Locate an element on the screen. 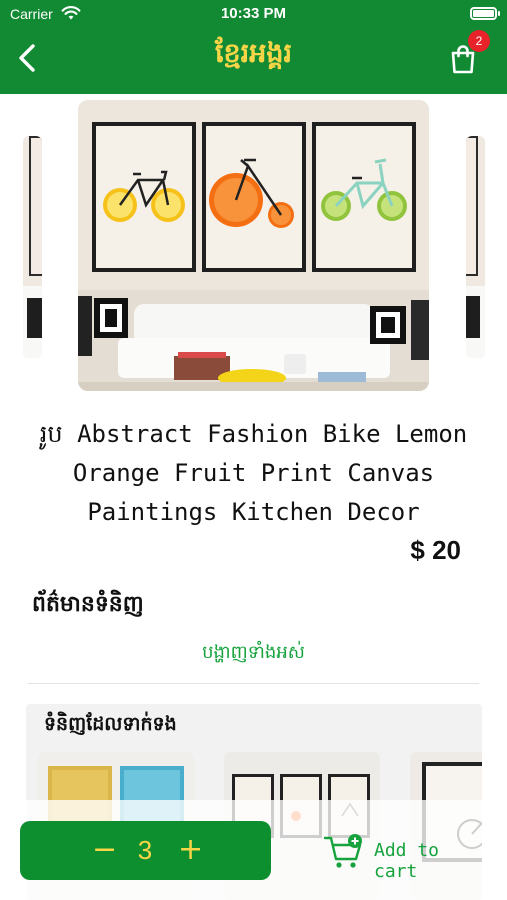 This screenshot has width=507, height=900. product-info-heading: ព័ត៌មានទំនិញ is located at coordinates (88, 604).